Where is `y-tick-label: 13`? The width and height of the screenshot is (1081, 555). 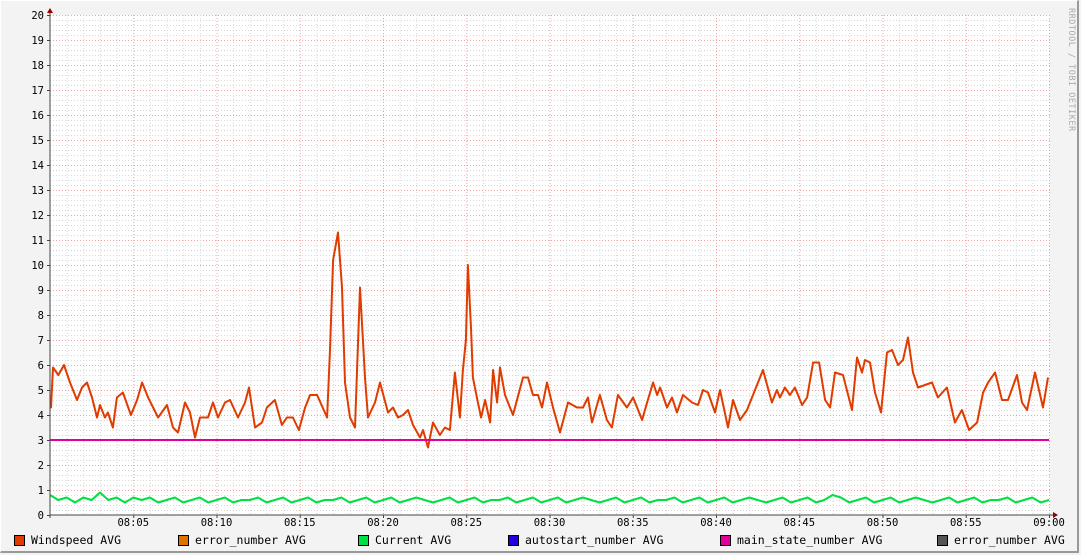
y-tick-label: 13 is located at coordinates (37, 191).